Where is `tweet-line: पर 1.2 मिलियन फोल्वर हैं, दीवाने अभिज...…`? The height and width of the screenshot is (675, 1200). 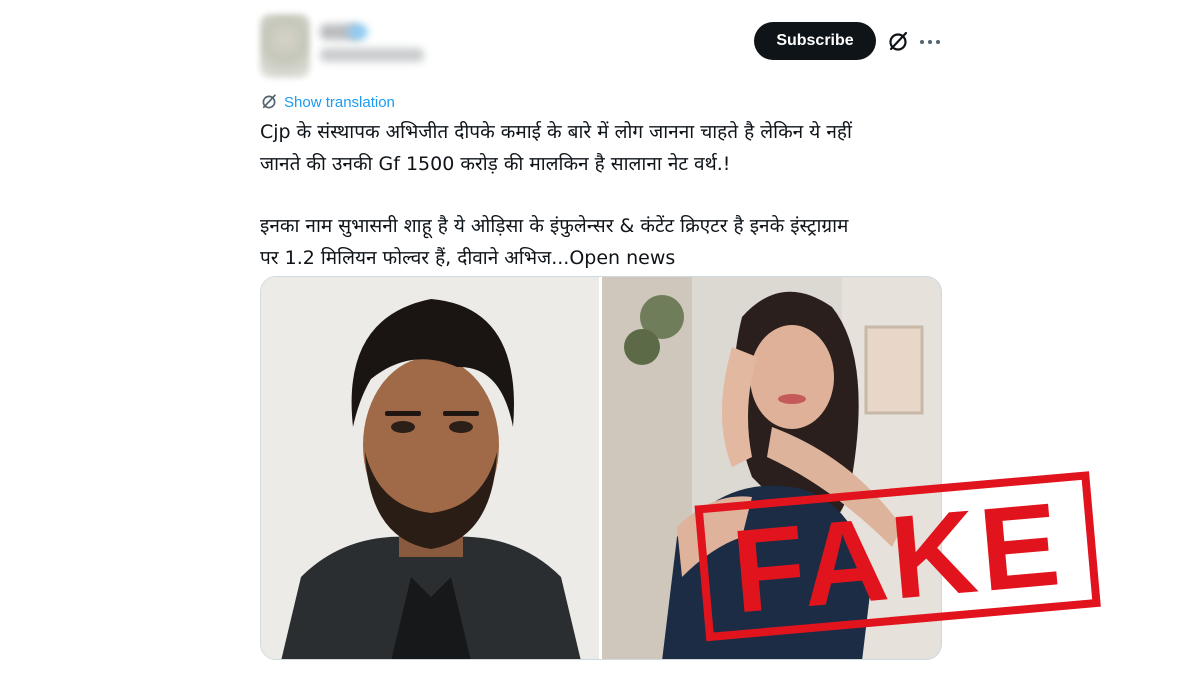 tweet-line: पर 1.2 मिलियन फोल्वर हैं, दीवाने अभिज...… is located at coordinates (600, 258).